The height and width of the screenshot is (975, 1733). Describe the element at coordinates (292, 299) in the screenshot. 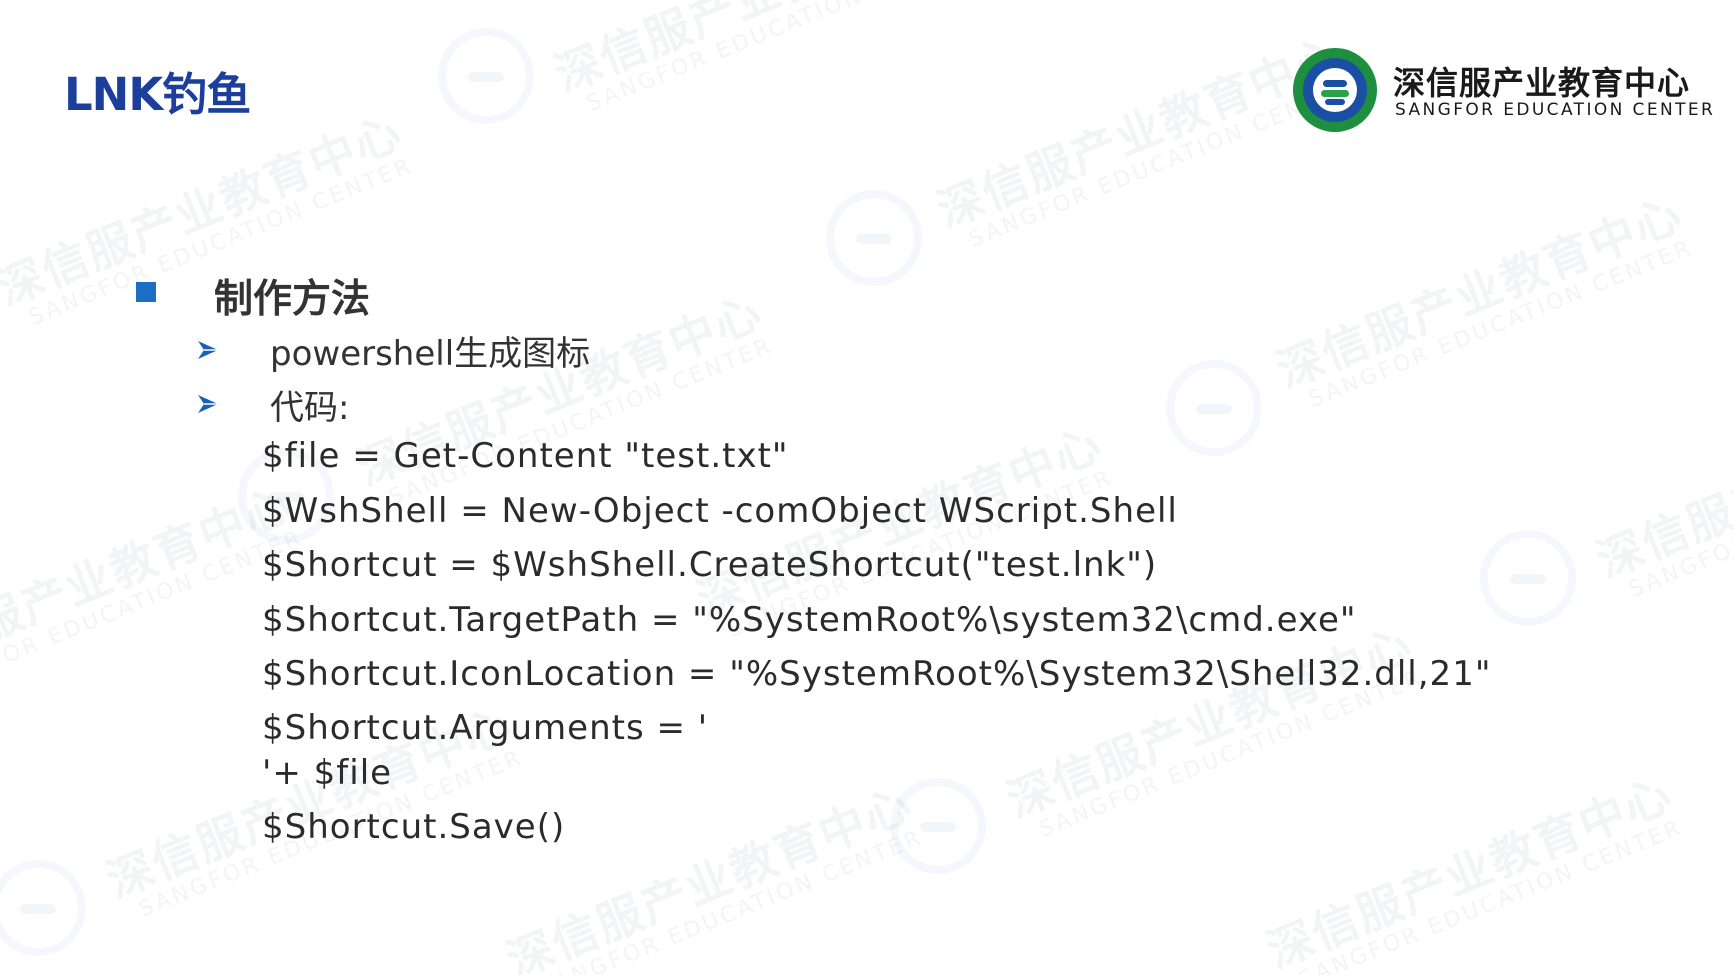

I see `section-label: 制作方法` at that location.